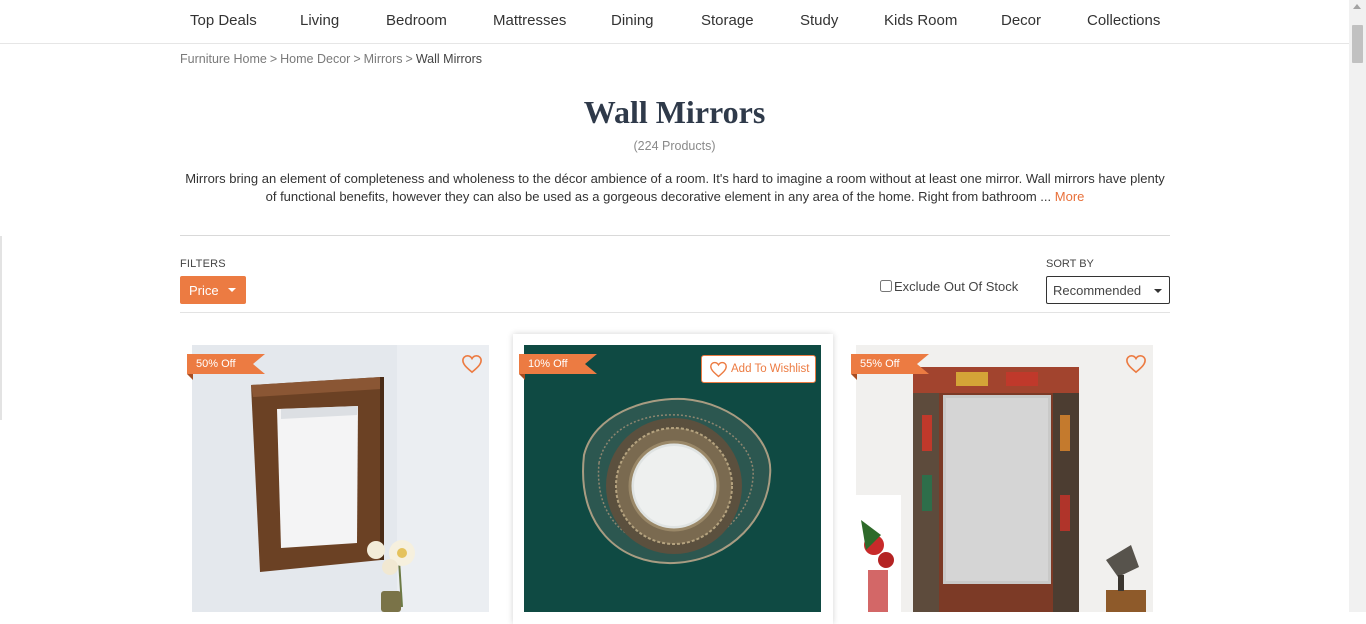  I want to click on sort-by-select: Recommended, so click(1108, 290).